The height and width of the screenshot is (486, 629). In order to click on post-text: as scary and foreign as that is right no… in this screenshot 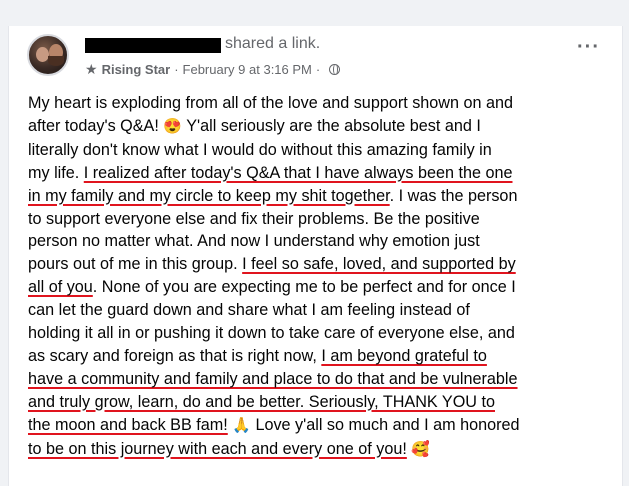, I will do `click(175, 355)`.